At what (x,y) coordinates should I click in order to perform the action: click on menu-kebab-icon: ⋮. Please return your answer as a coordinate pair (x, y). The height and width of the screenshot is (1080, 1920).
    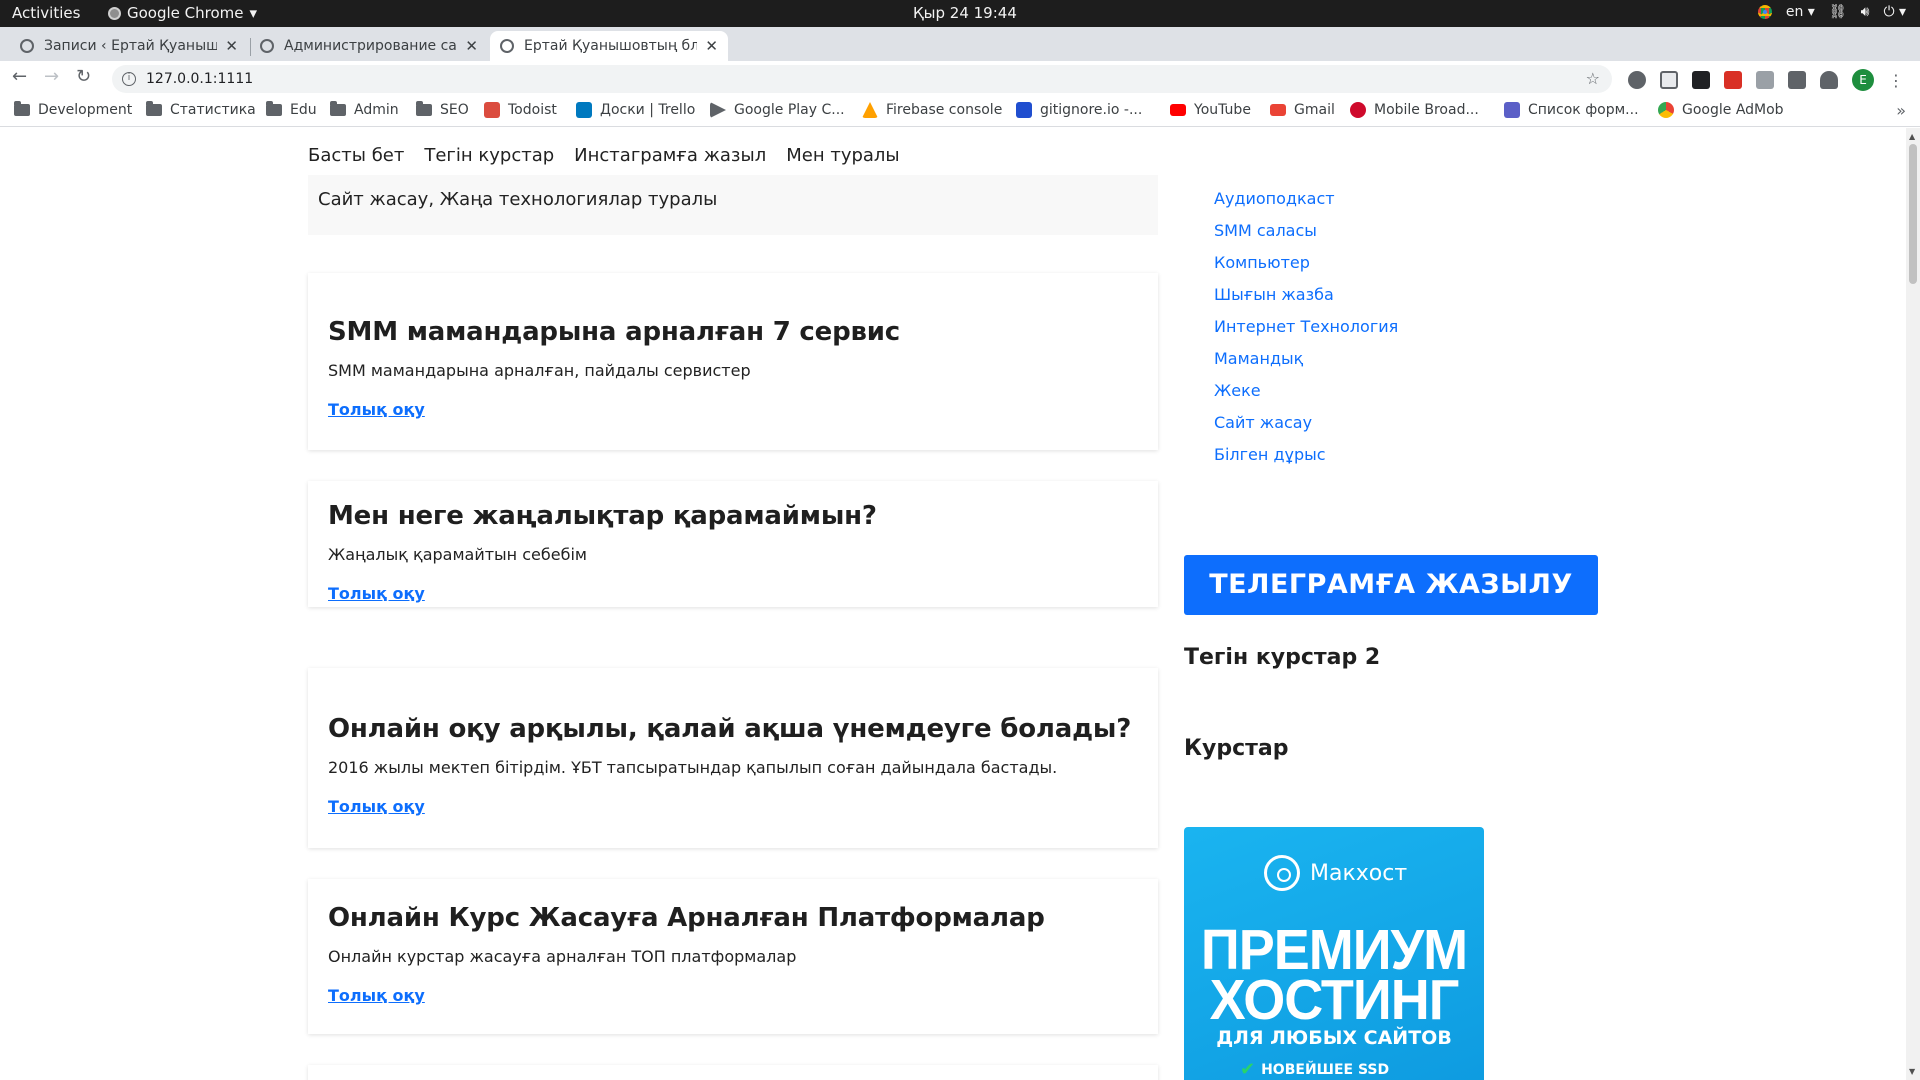
    Looking at the image, I should click on (1896, 80).